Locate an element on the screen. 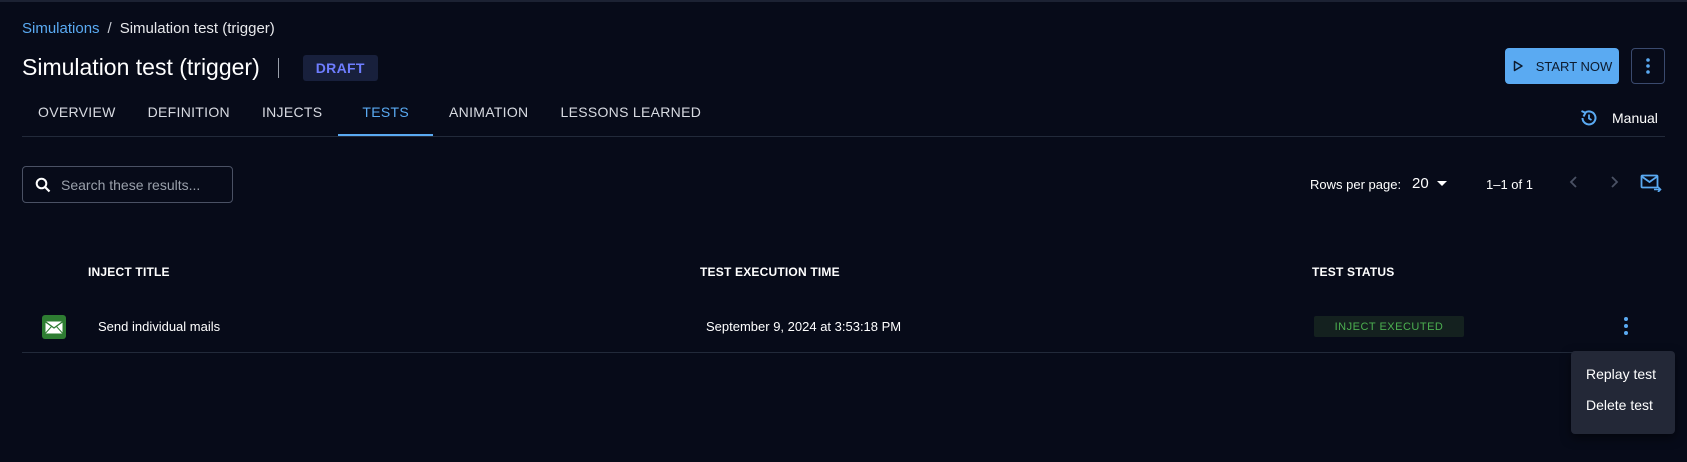  replay-test-menu-item: Replay test is located at coordinates (1623, 374).